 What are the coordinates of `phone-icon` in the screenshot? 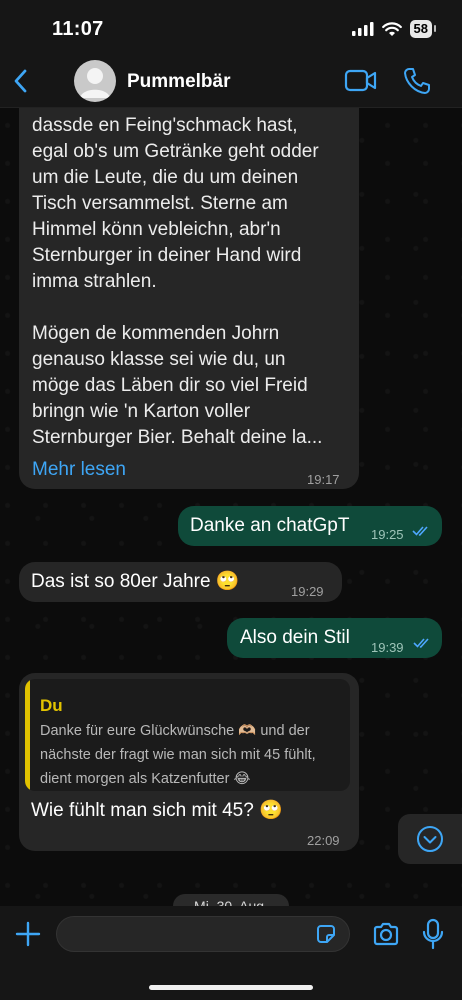 It's located at (417, 81).